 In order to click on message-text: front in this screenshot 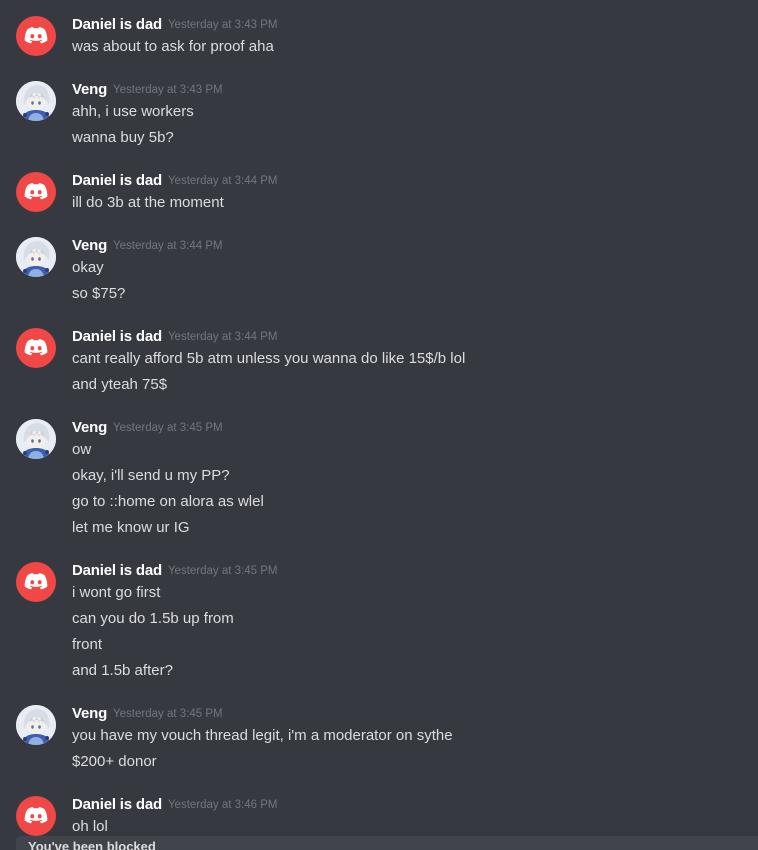, I will do `click(87, 644)`.